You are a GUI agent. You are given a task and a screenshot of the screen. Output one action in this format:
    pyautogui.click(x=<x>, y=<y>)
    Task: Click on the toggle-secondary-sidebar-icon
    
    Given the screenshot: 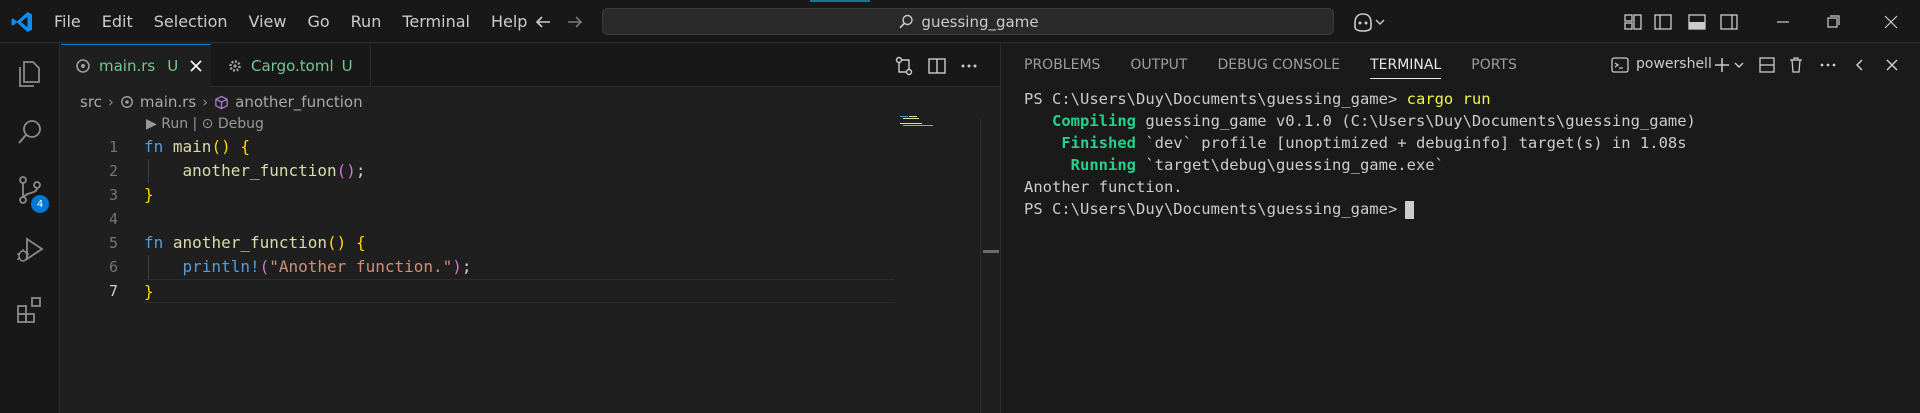 What is the action you would take?
    pyautogui.click(x=1729, y=22)
    